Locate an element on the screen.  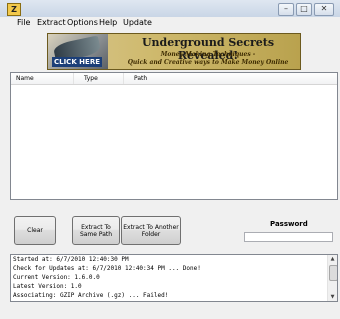
column-name: Name is located at coordinates (25, 78).